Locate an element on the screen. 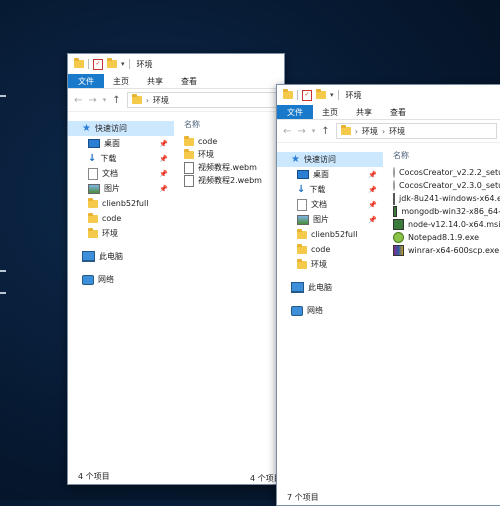 This screenshot has width=500, height=506. msi-package-icon is located at coordinates (398, 224).